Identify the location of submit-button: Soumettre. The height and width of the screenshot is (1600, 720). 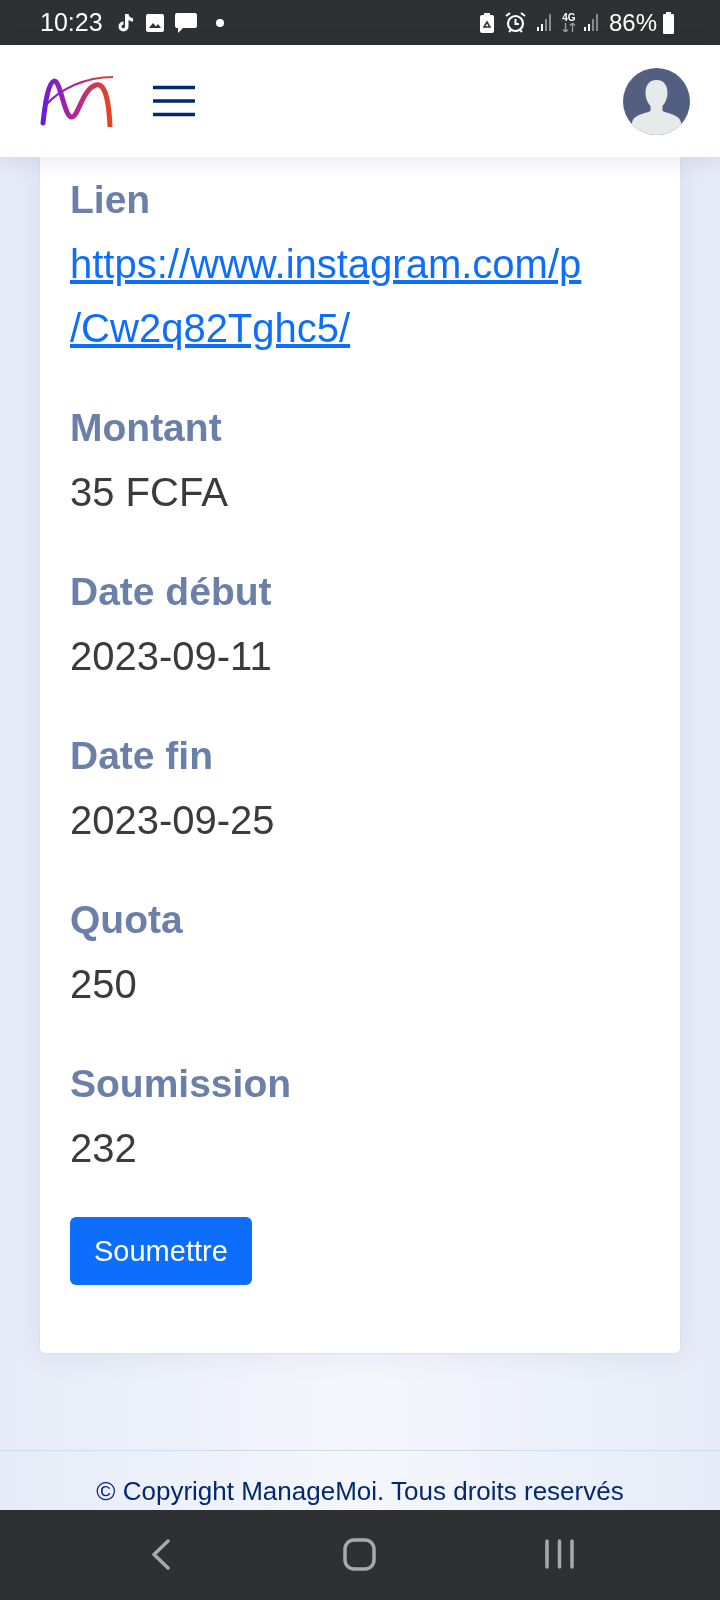
(161, 1251).